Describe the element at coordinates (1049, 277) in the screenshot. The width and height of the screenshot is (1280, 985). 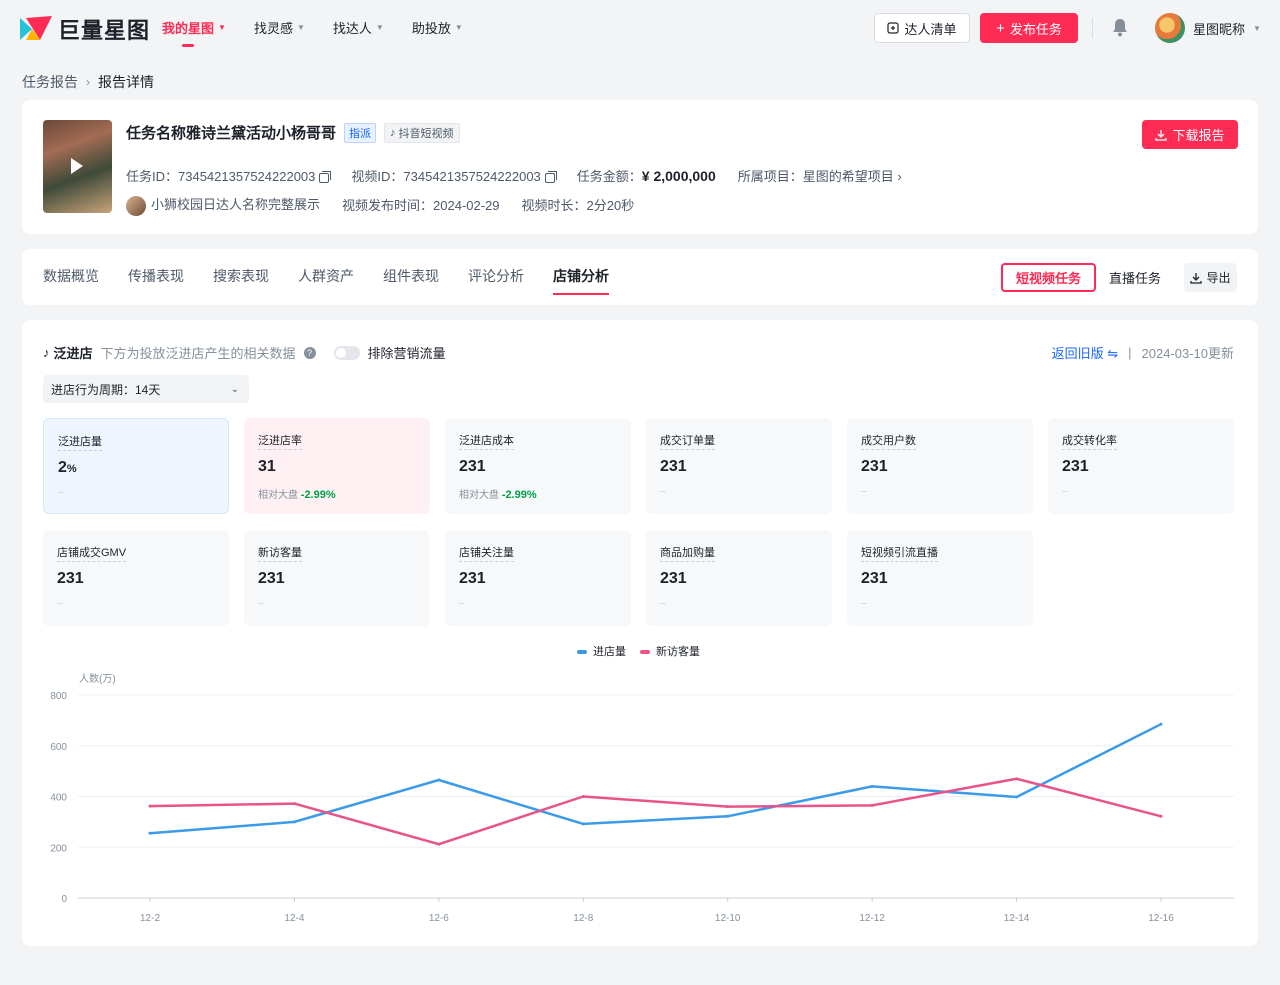
I see `short-video-task-button: 短视频任务` at that location.